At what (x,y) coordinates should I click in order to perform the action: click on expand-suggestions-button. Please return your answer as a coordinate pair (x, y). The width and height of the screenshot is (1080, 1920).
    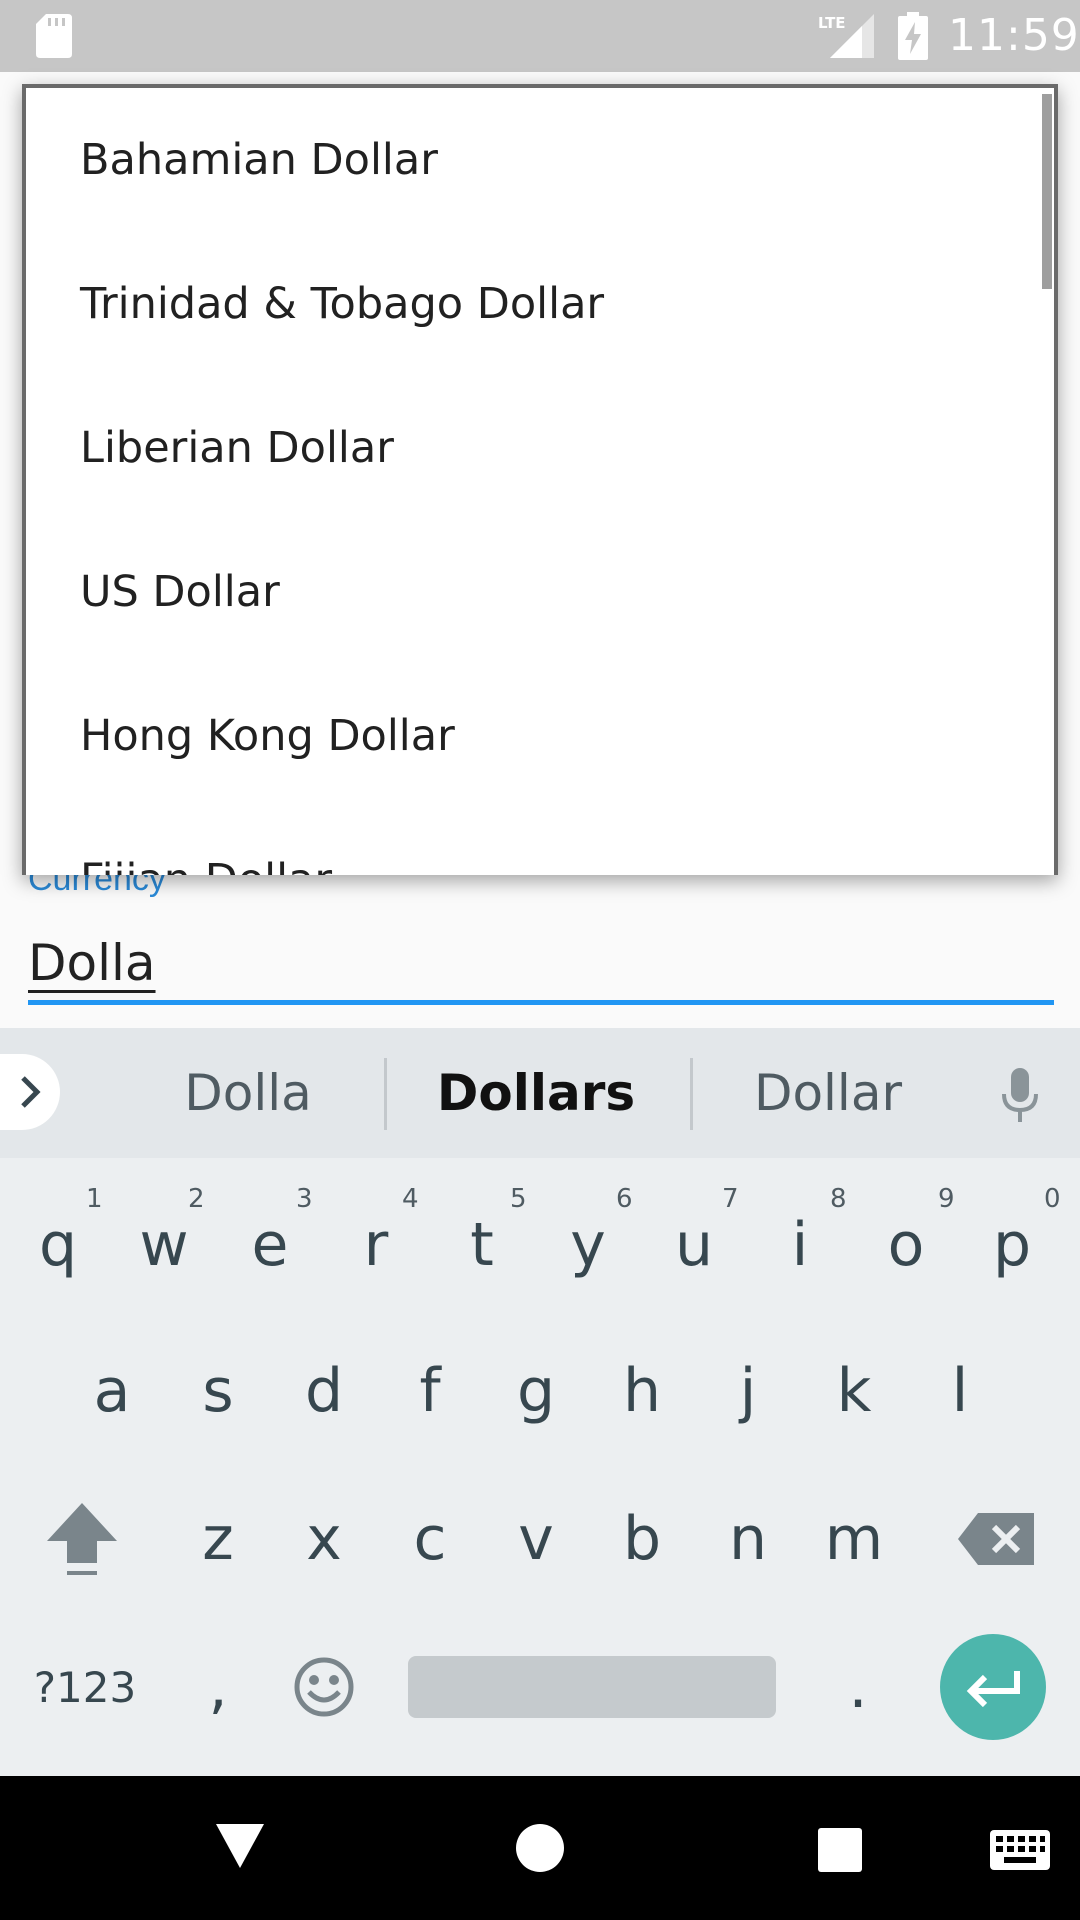
    Looking at the image, I should click on (30, 1092).